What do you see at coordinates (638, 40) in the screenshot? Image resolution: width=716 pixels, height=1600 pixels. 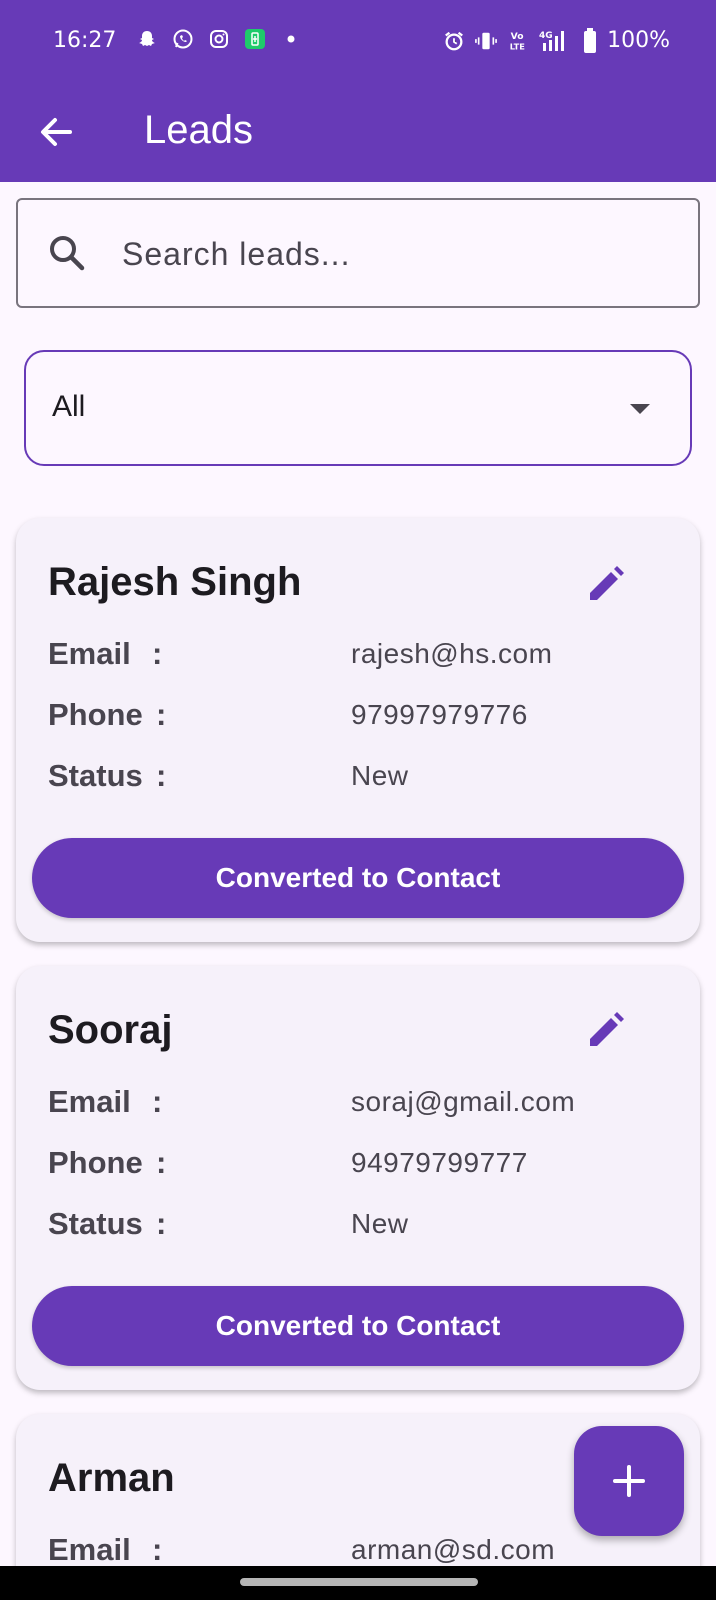 I see `battery-percent: 100%` at bounding box center [638, 40].